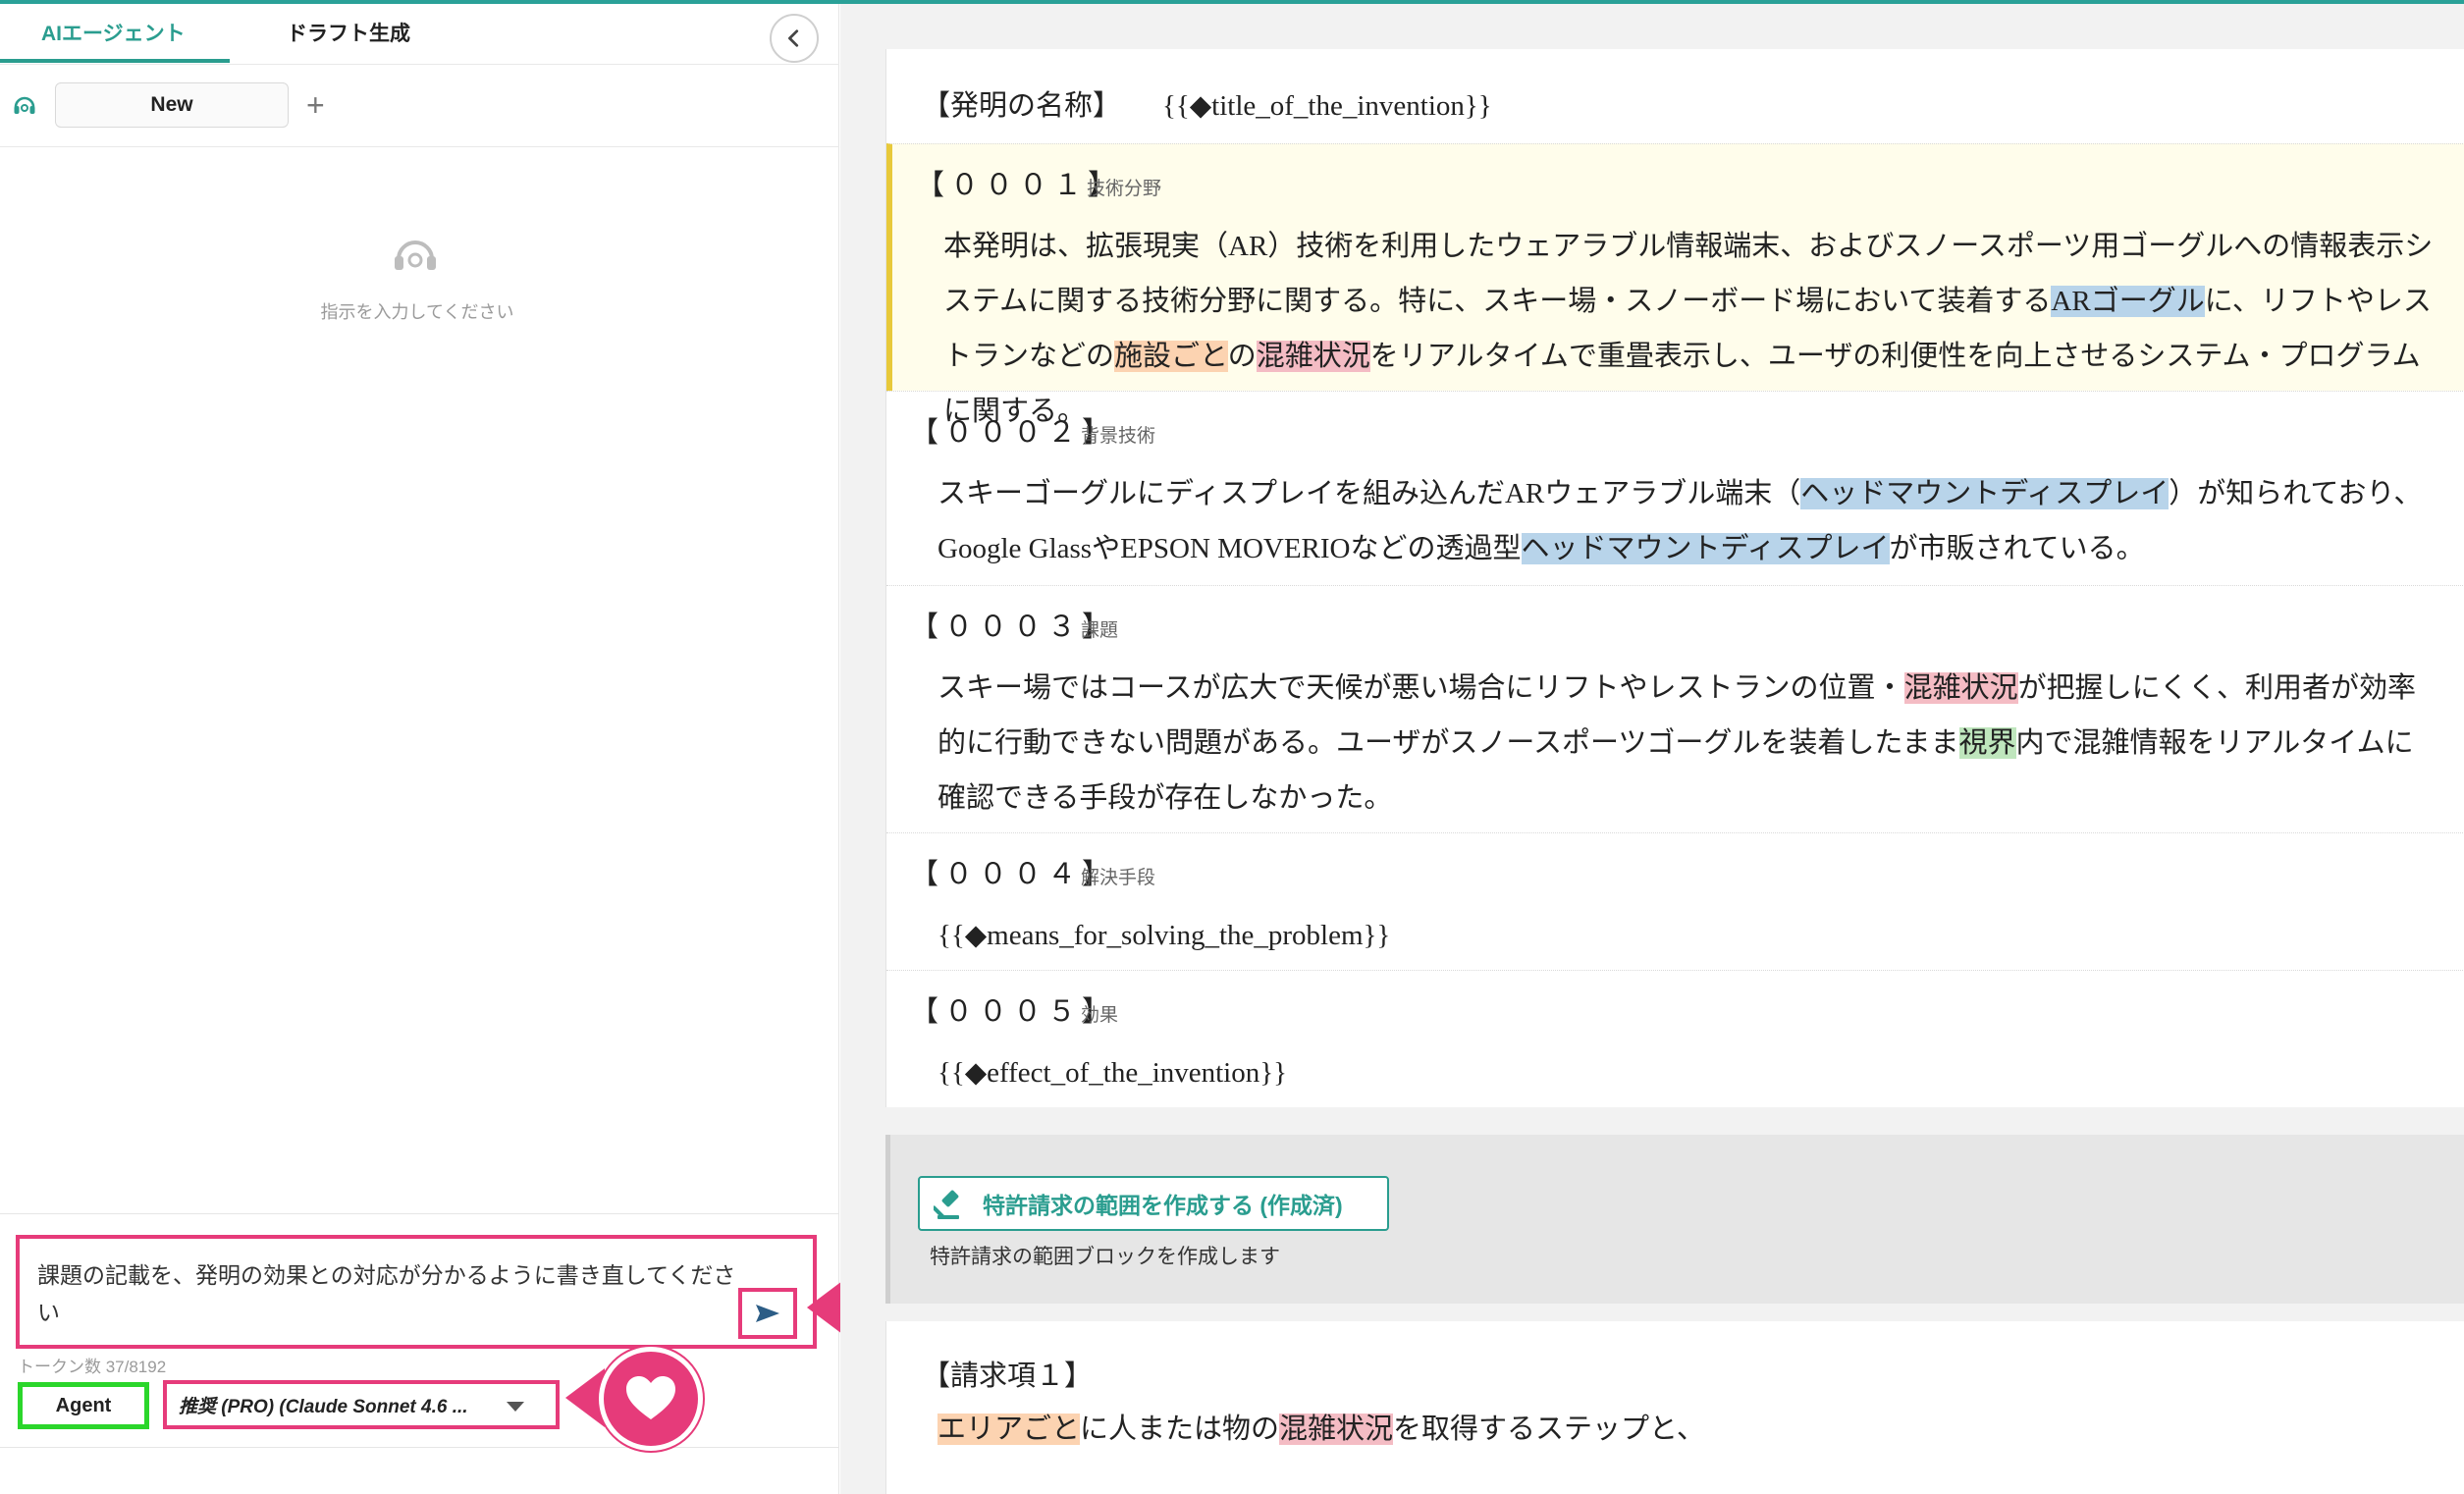  Describe the element at coordinates (1112, 1073) in the screenshot. I see `text-segment: {{◆effect_of_the_invention}}` at that location.